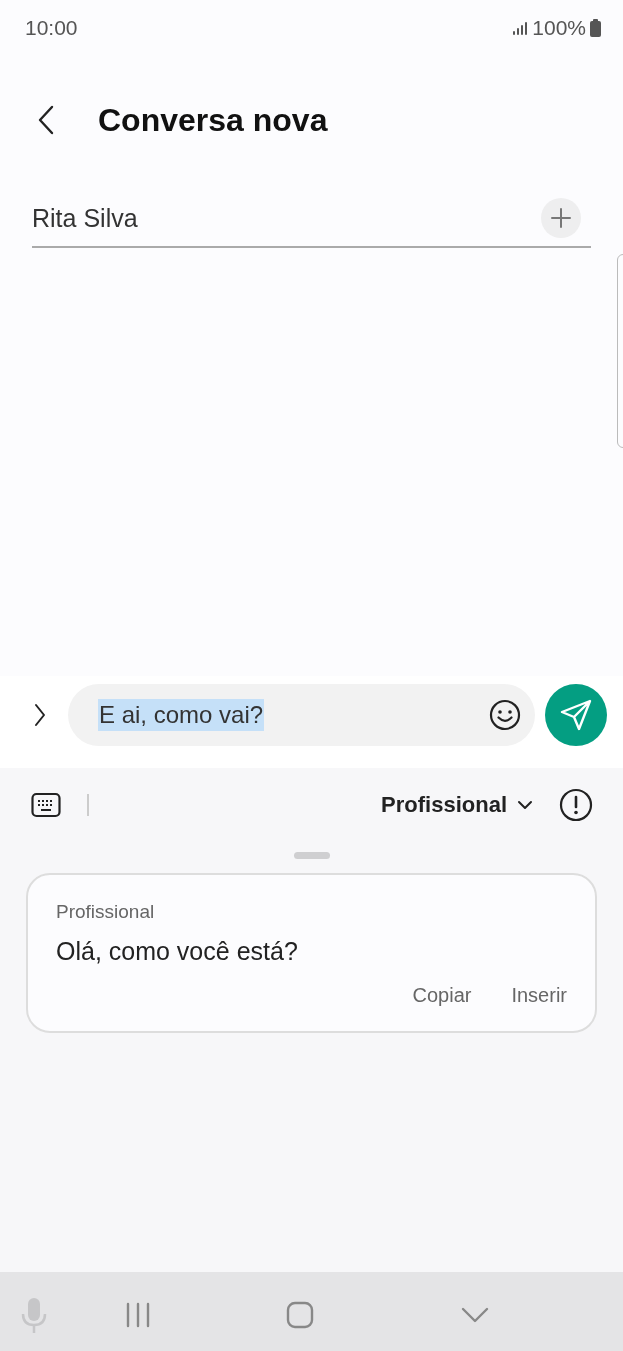 This screenshot has height=1351, width=623. I want to click on drag-handle, so click(311, 855).